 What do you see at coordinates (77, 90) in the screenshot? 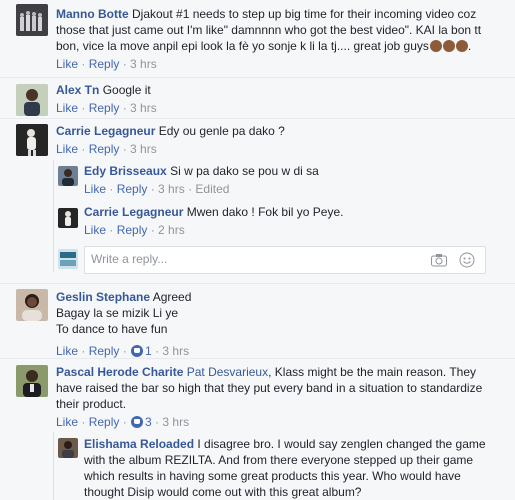
I see `commenter-name: Alex Tn` at bounding box center [77, 90].